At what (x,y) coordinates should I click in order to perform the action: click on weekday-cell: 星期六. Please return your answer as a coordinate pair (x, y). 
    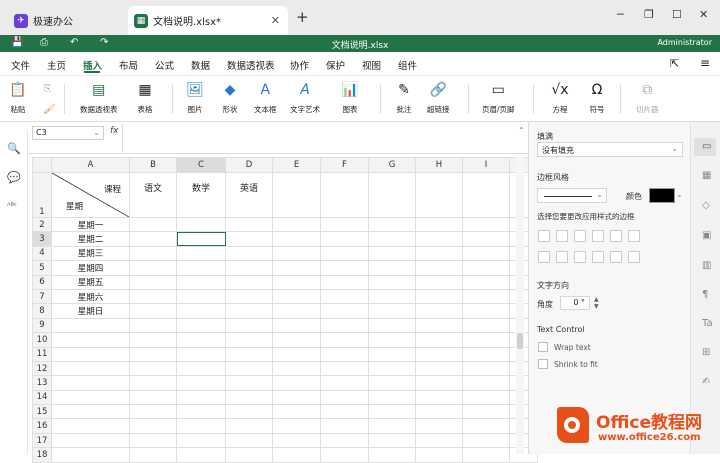
    Looking at the image, I should click on (90, 296).